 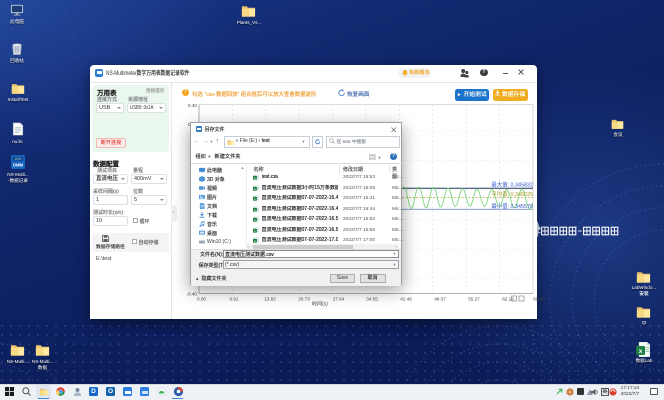 What do you see at coordinates (372, 299) in the screenshot?
I see `svg-text: 34.55` at bounding box center [372, 299].